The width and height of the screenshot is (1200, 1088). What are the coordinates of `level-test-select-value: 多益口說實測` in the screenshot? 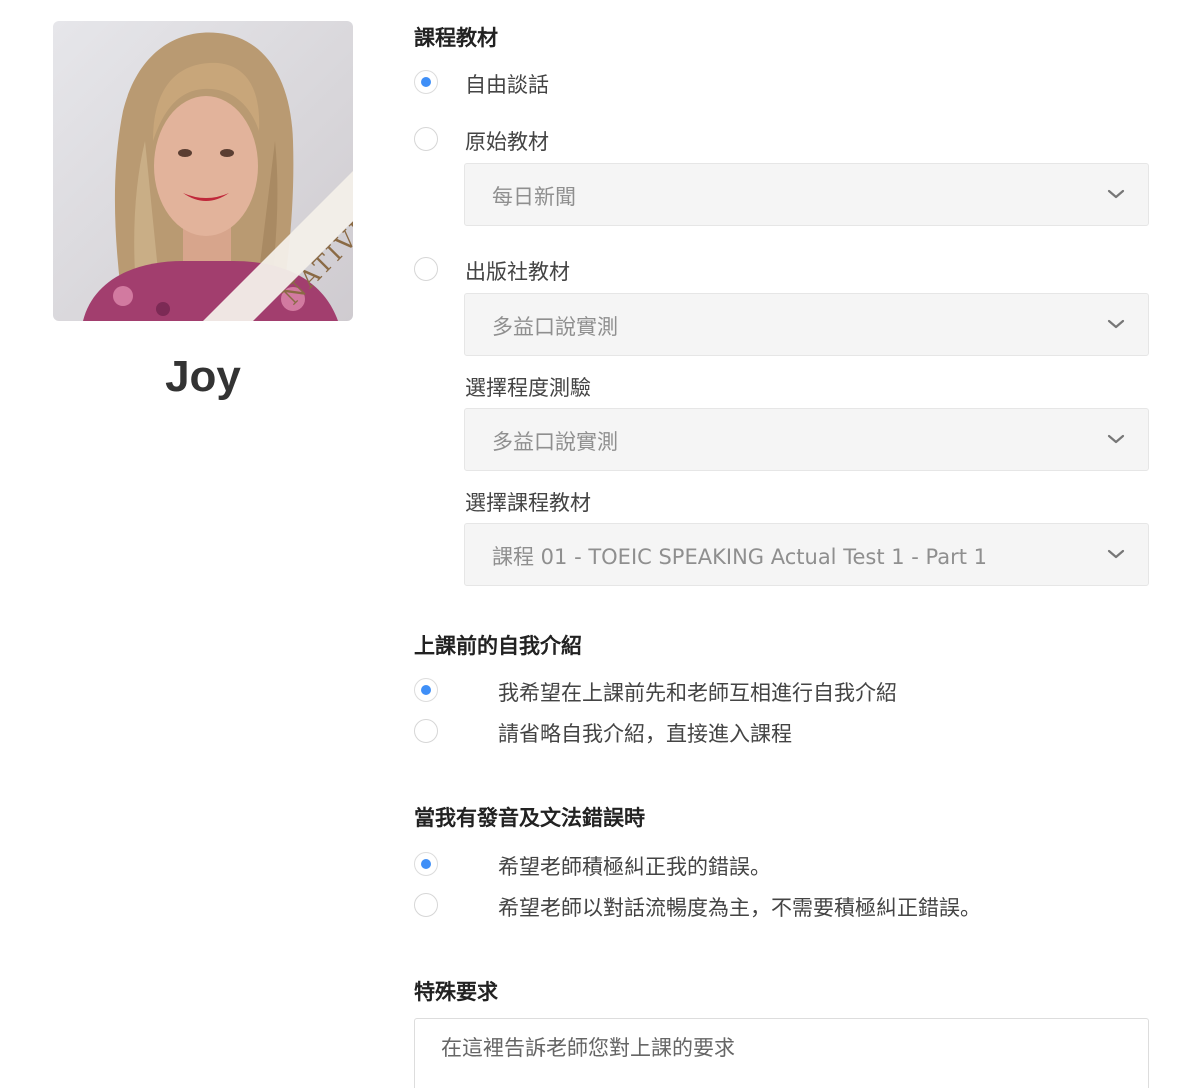 It's located at (555, 442).